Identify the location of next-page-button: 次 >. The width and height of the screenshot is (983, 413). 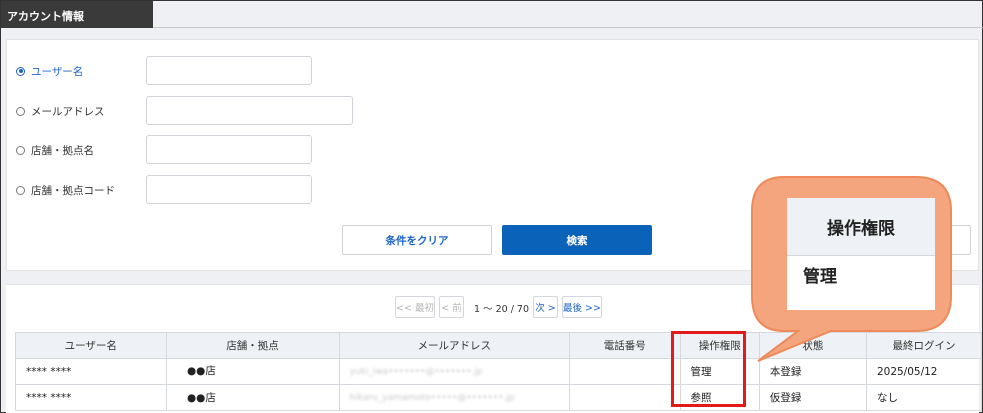
(545, 307).